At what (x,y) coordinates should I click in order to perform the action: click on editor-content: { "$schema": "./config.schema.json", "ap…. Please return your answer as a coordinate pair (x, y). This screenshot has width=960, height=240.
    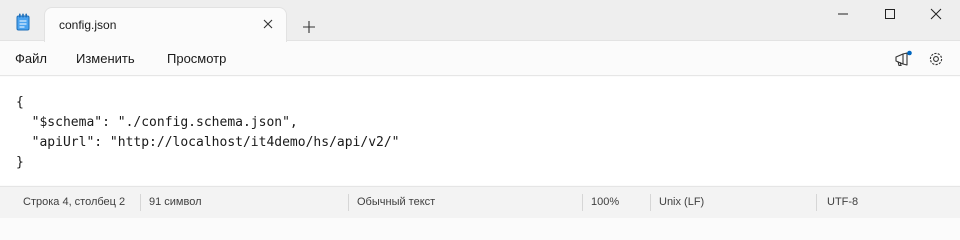
    Looking at the image, I should click on (208, 133).